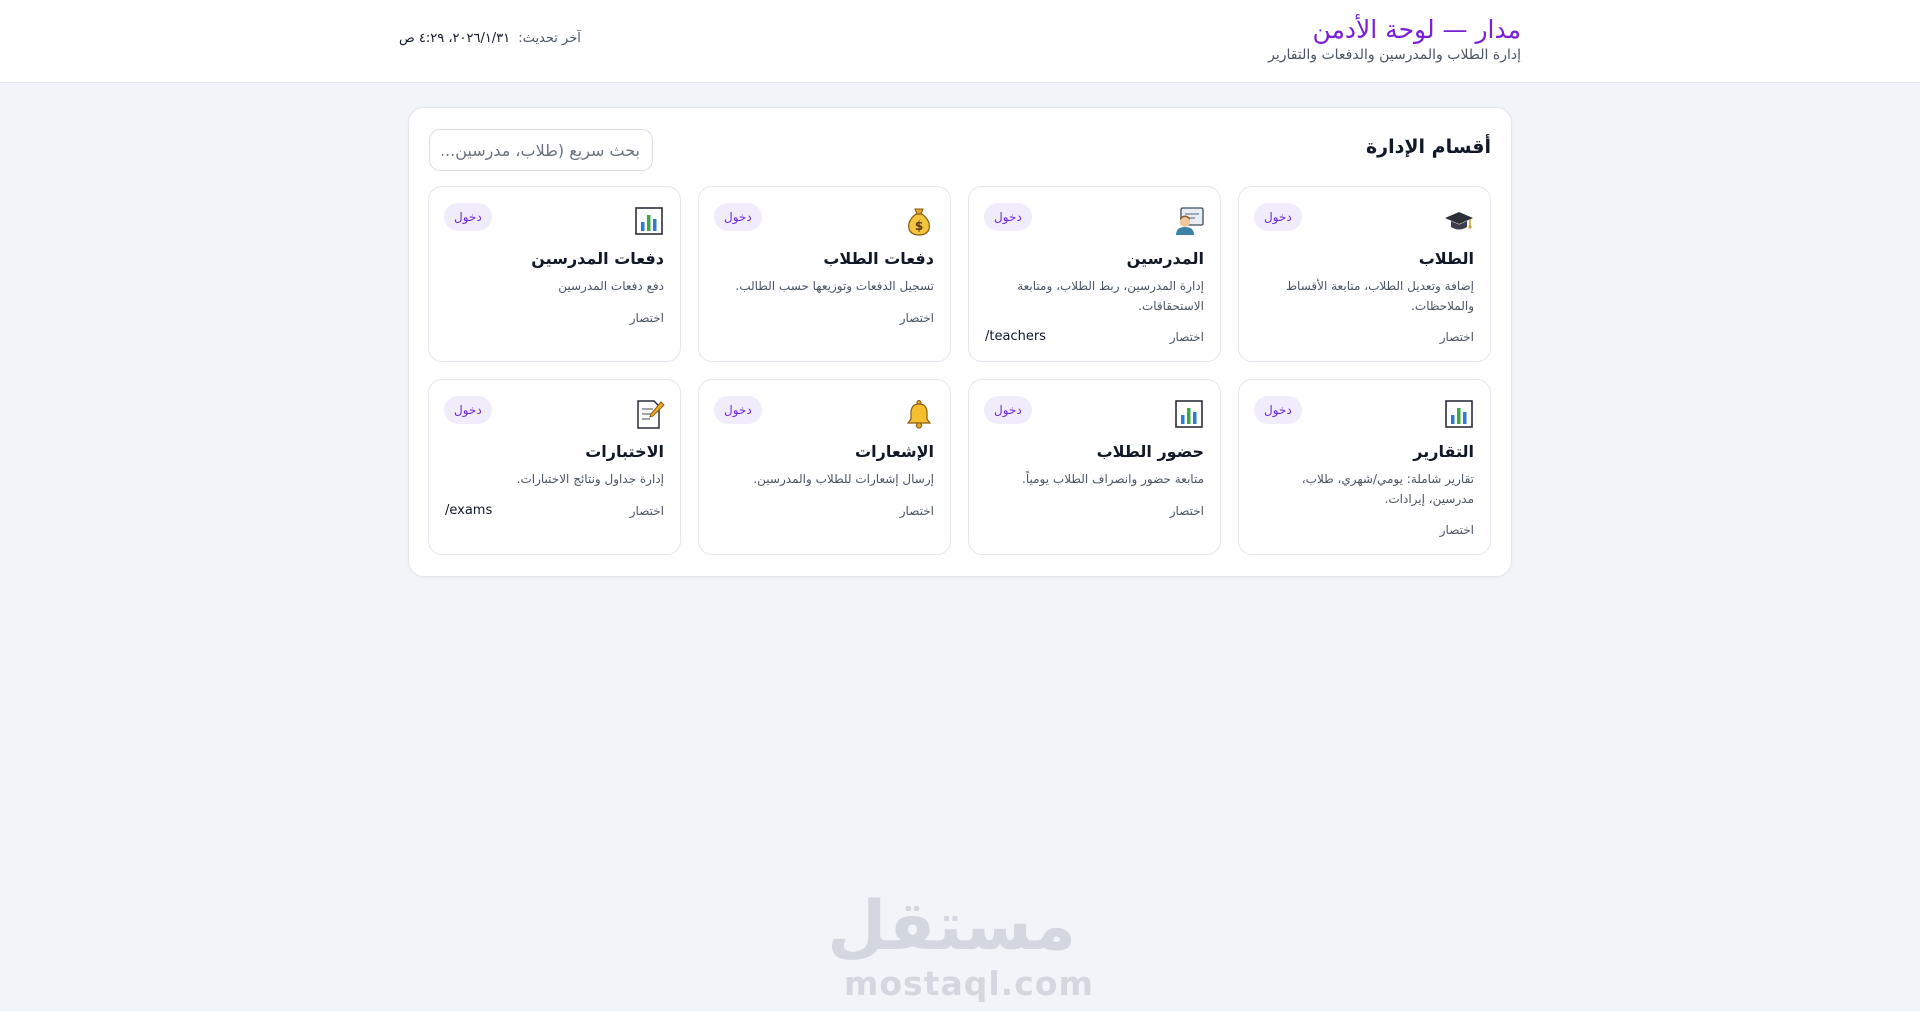  What do you see at coordinates (878, 258) in the screenshot?
I see `card-title: دفعات الطلاب` at bounding box center [878, 258].